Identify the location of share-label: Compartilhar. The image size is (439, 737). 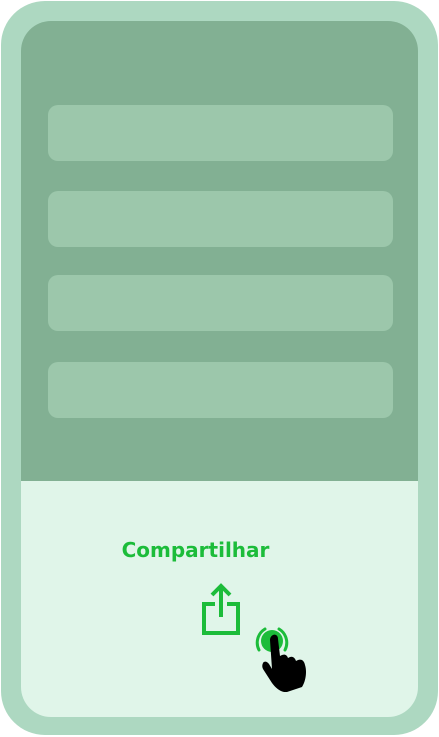
(195, 550).